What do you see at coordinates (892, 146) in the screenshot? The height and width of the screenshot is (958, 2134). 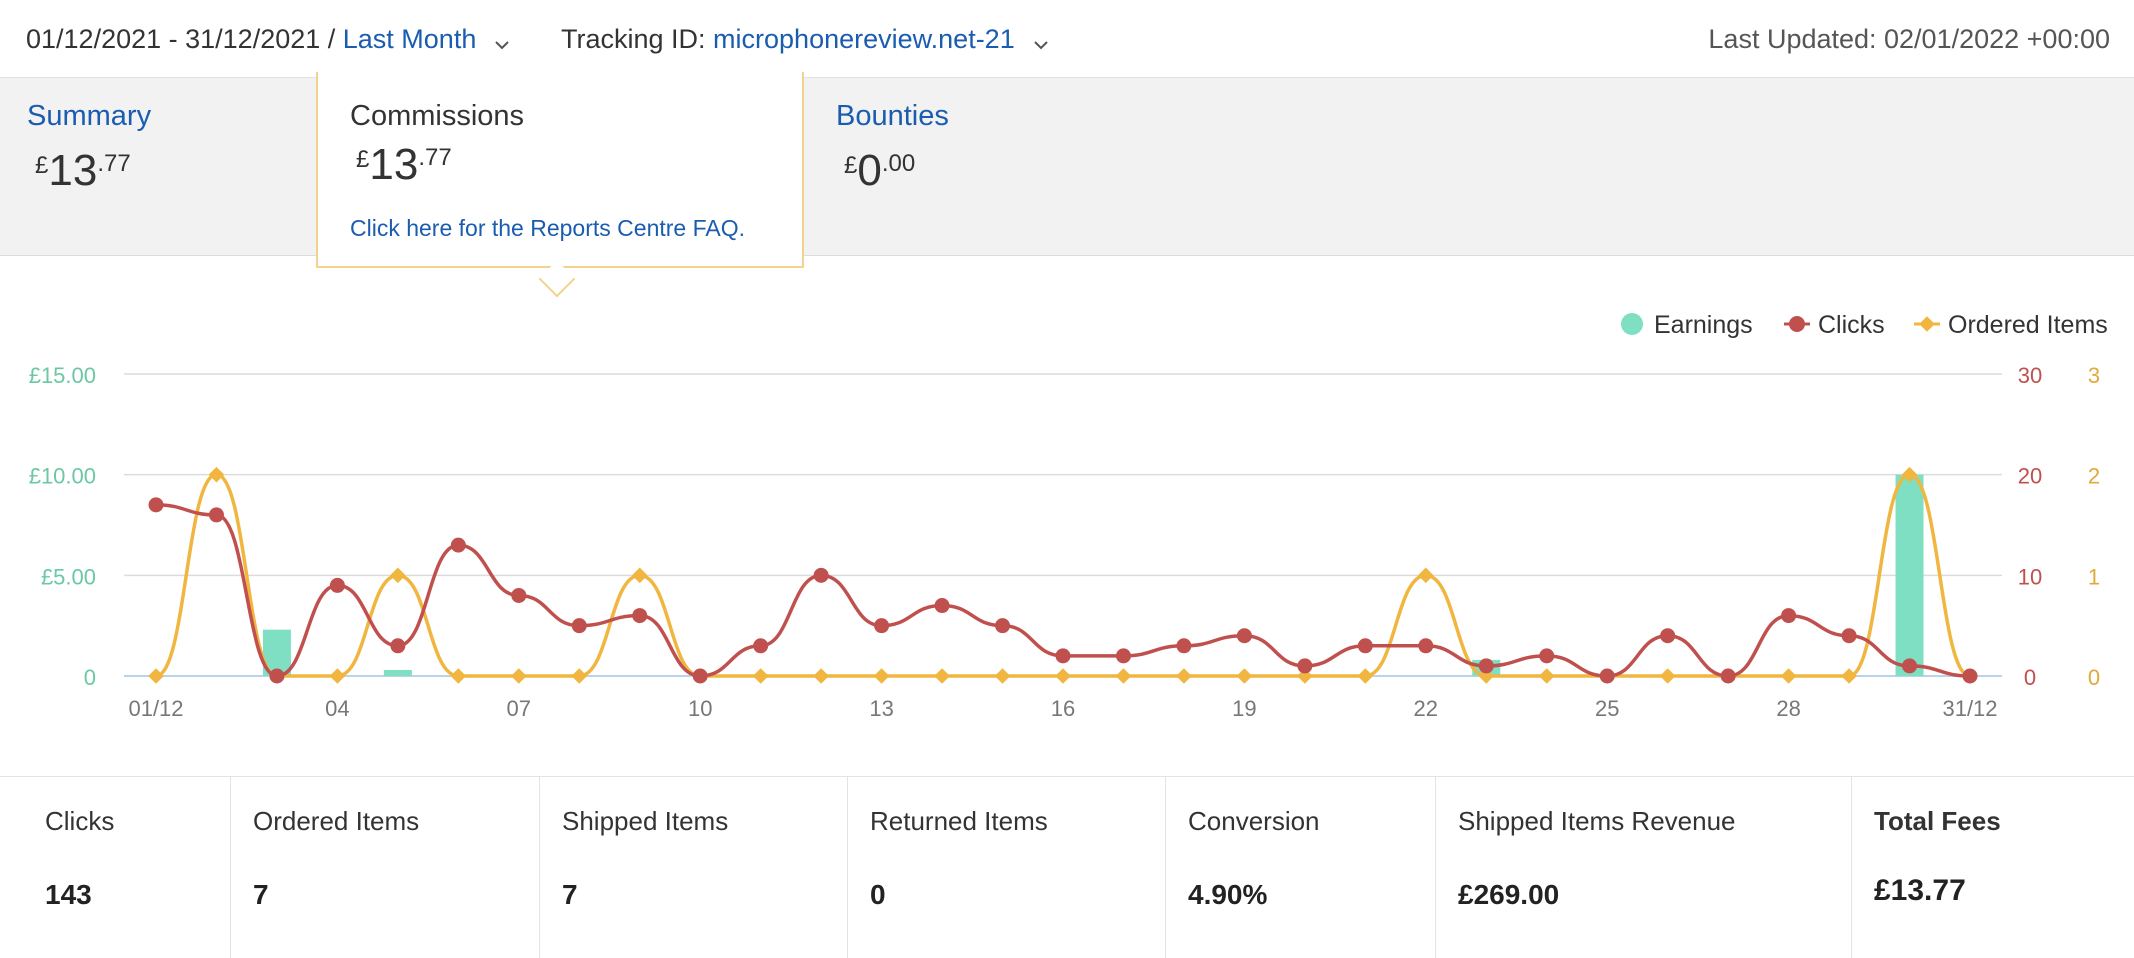 I see `tab-bounties: Bounties £0.00` at bounding box center [892, 146].